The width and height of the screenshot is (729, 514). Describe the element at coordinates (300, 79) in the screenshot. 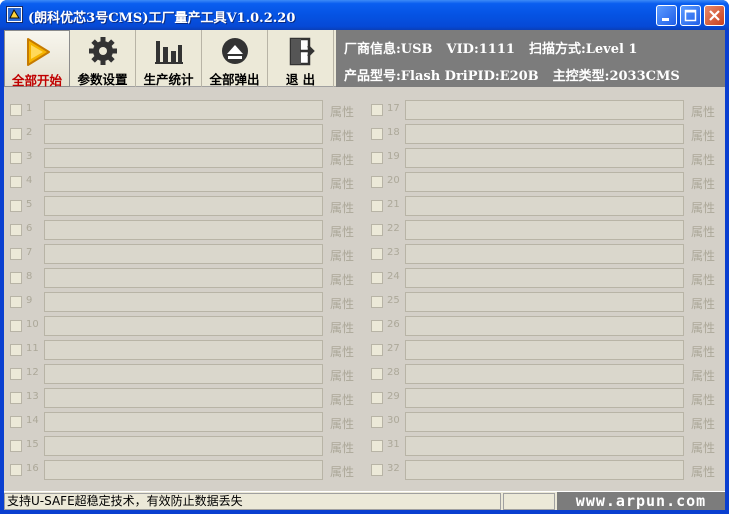

I see `exit-label: 退 出` at that location.